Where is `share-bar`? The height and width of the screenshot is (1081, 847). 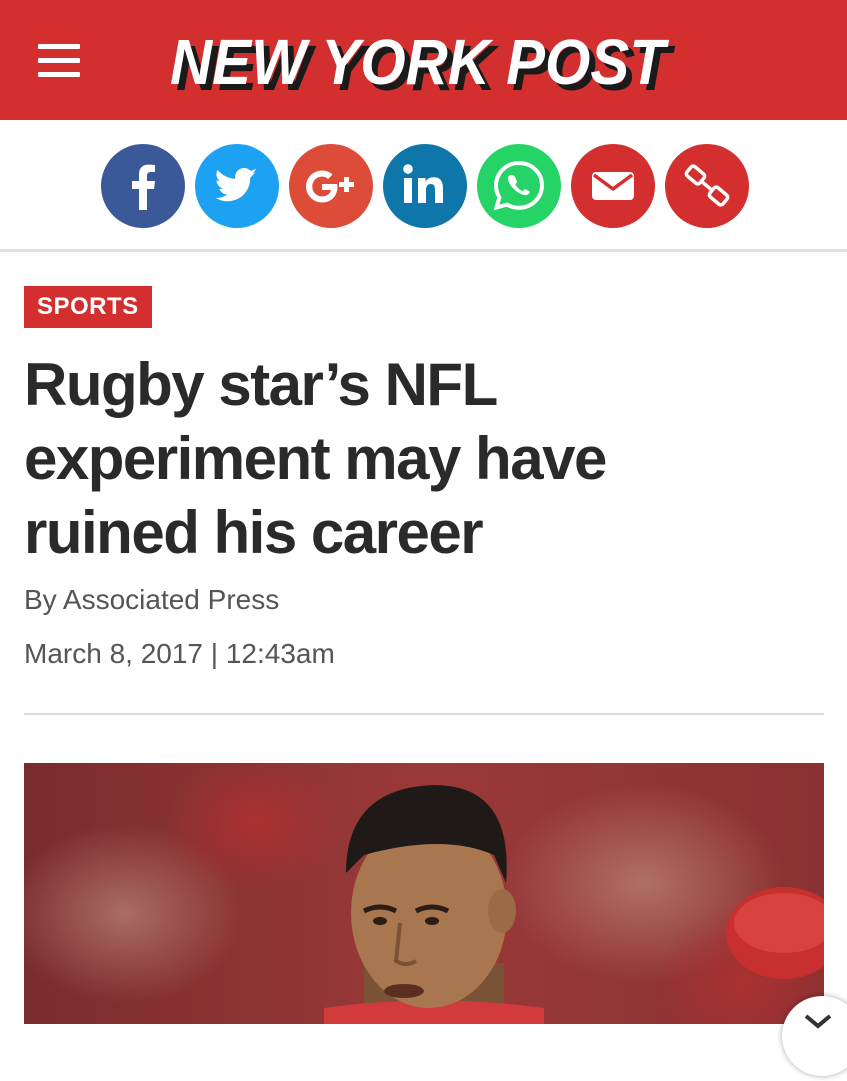 share-bar is located at coordinates (423, 186).